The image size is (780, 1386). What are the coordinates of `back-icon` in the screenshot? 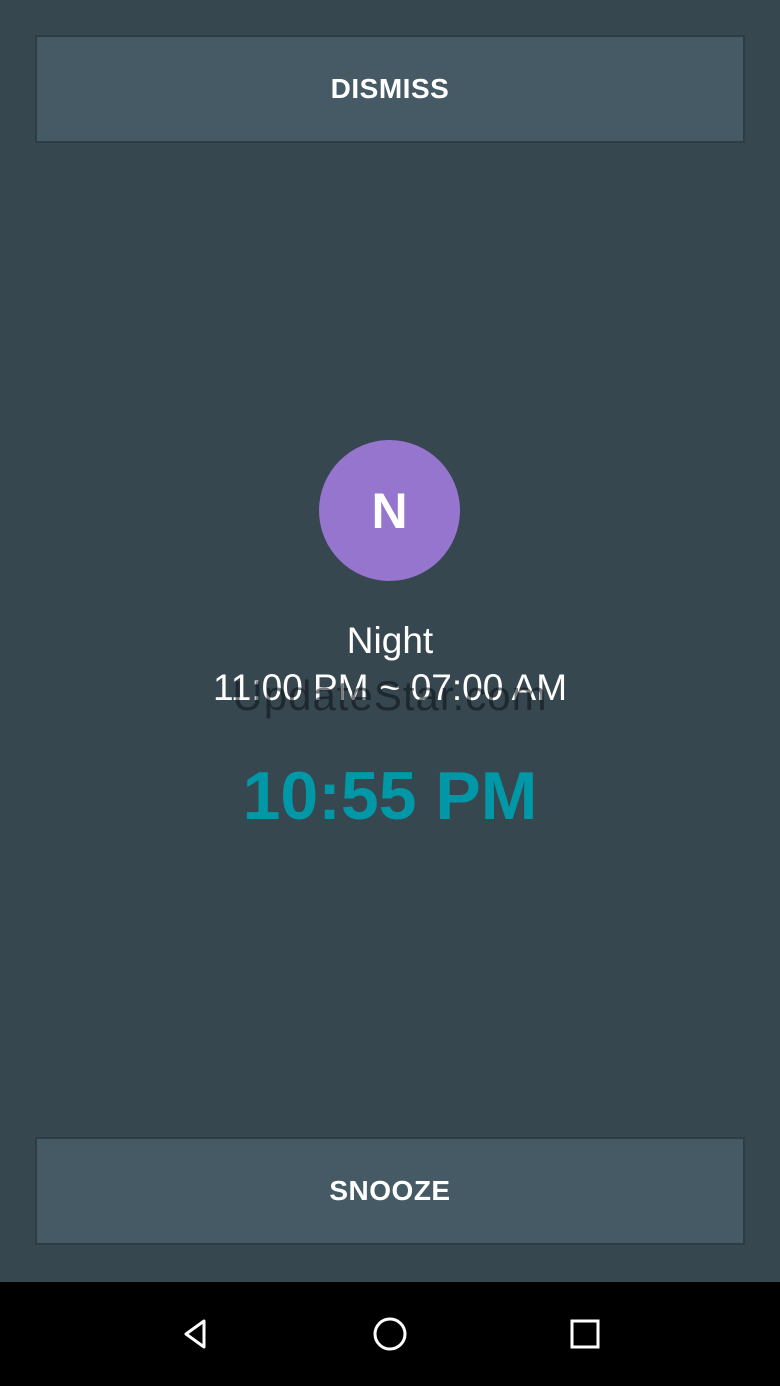 It's located at (195, 1334).